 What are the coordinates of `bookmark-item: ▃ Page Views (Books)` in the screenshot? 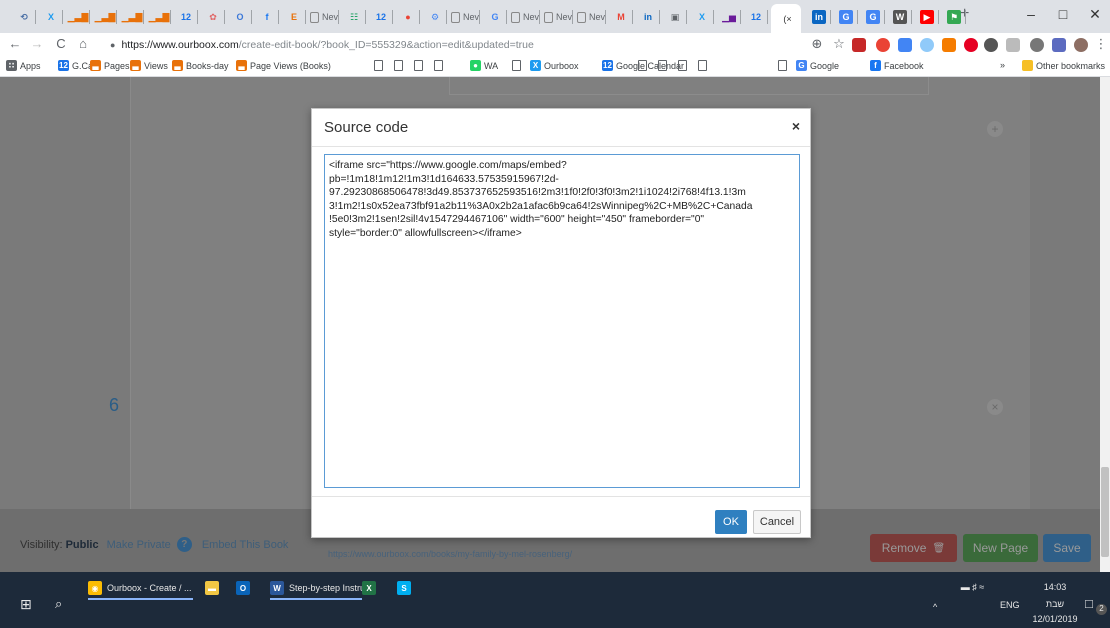 It's located at (283, 65).